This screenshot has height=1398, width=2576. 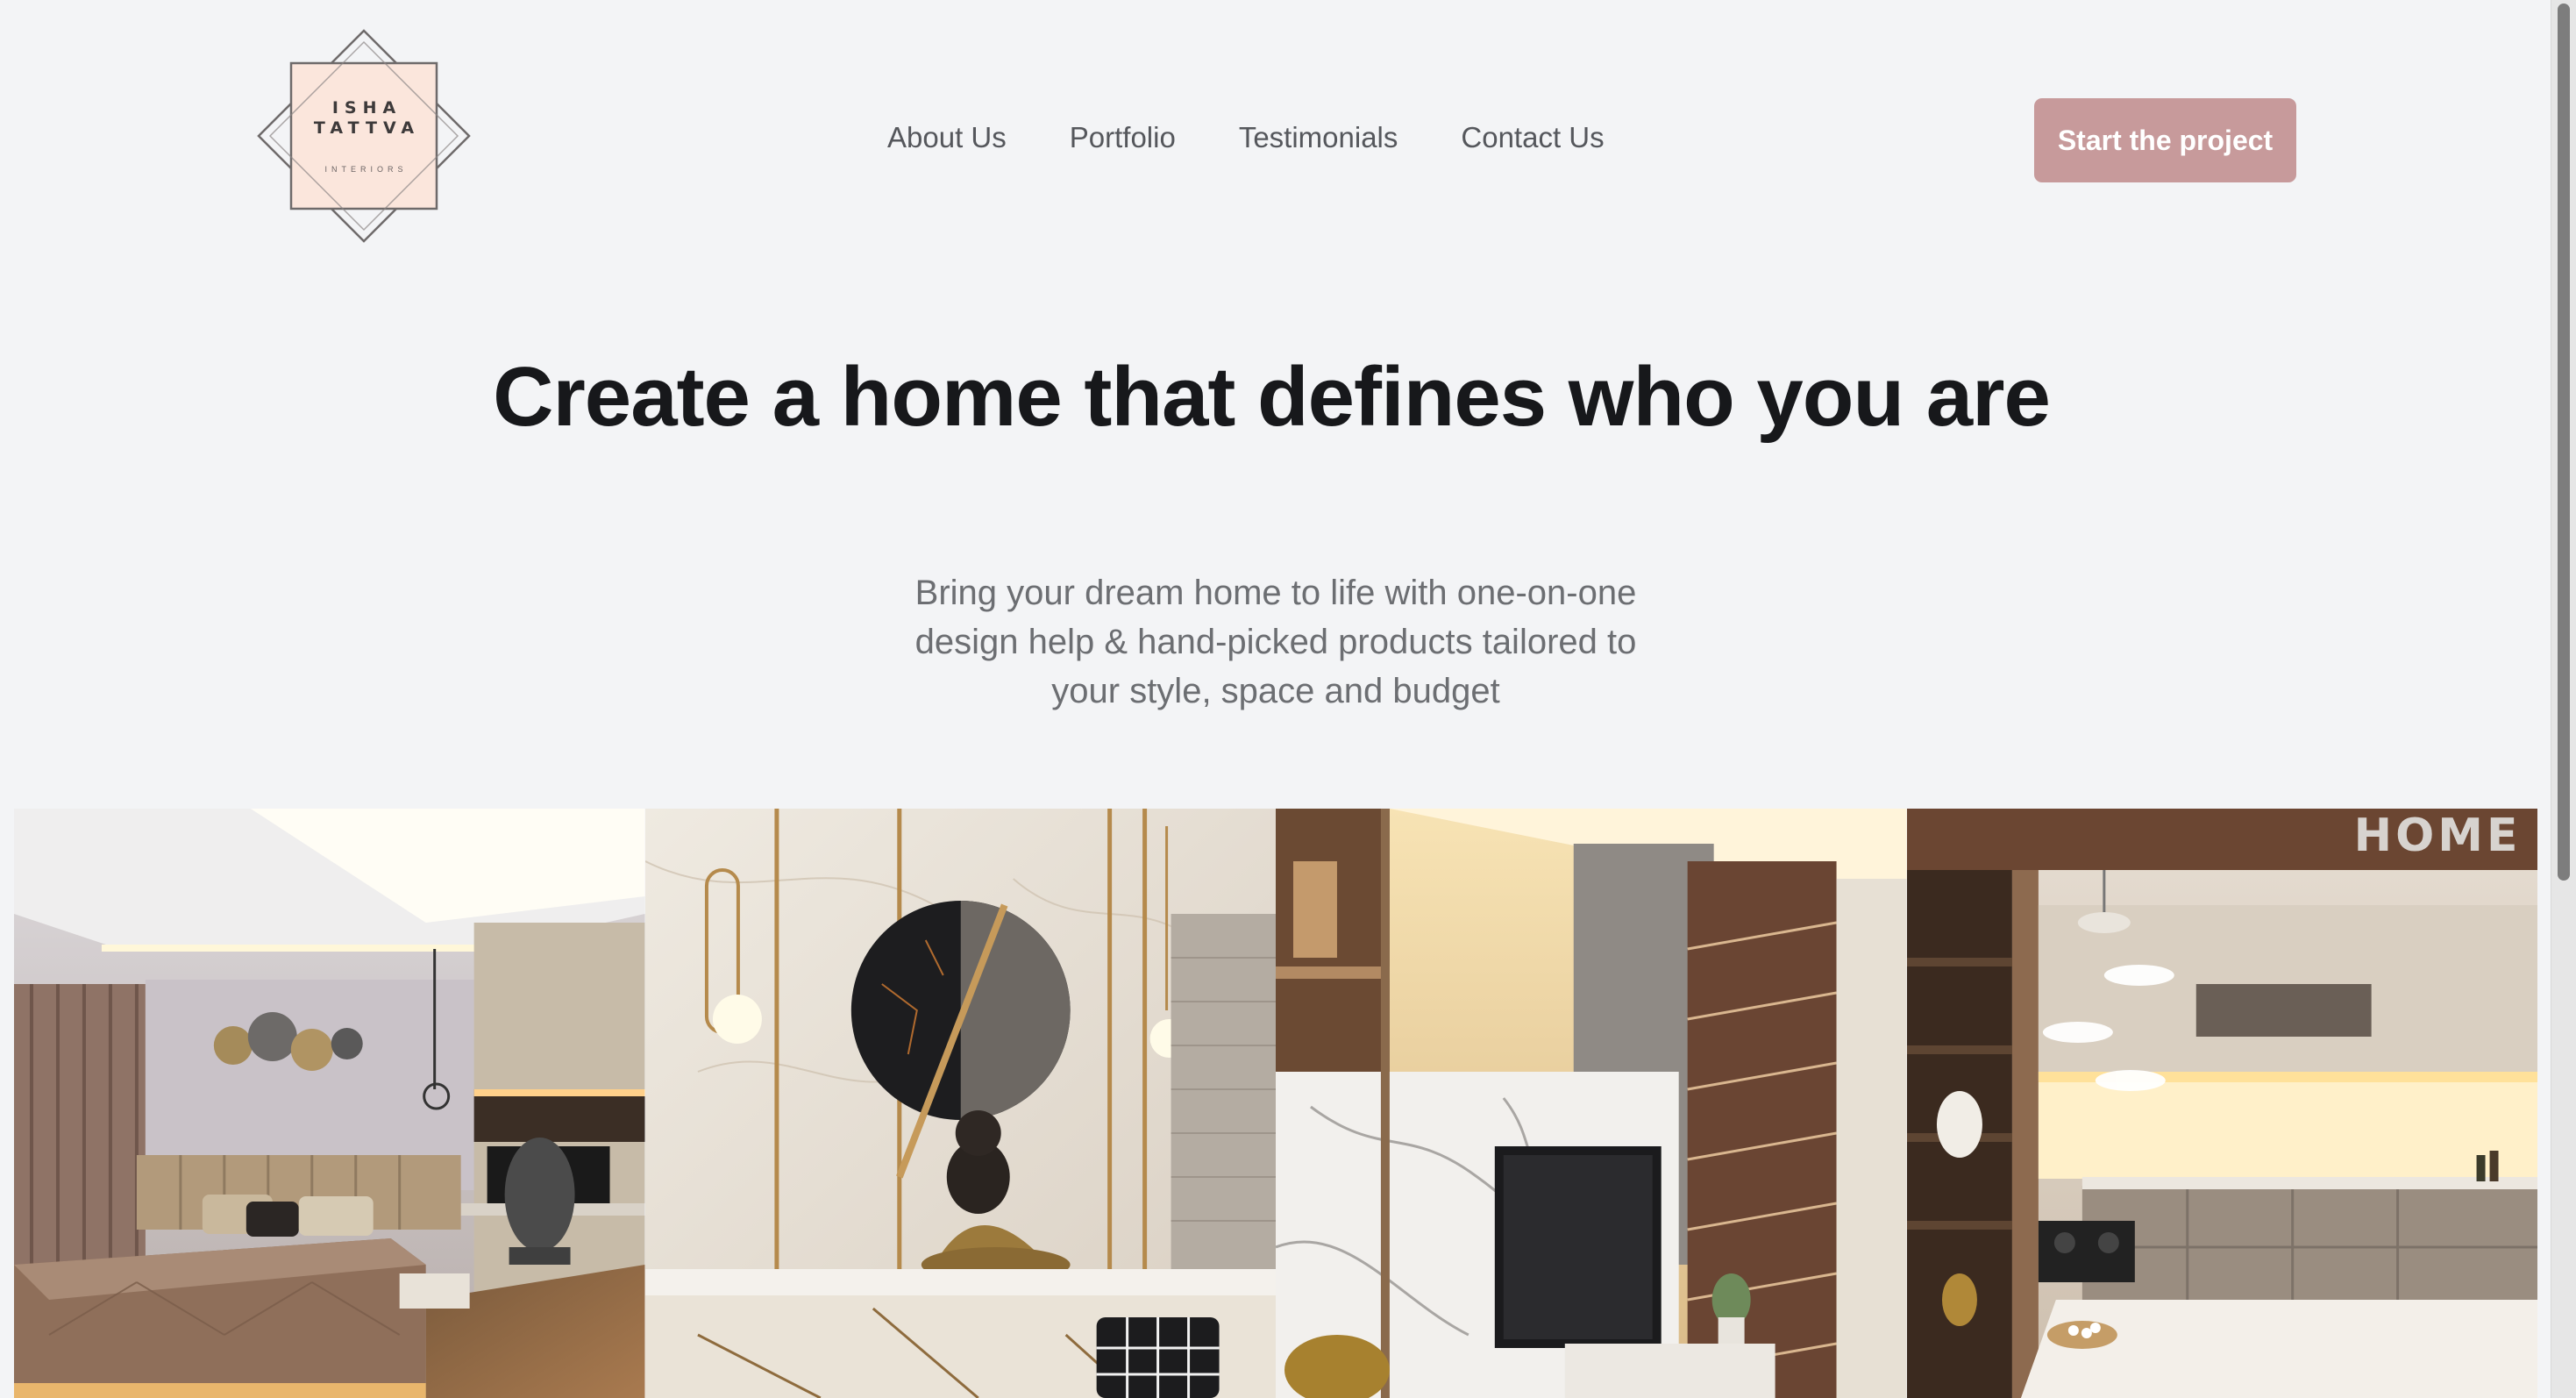 I want to click on nav-link-portfolio: Portfolio, so click(x=1123, y=137).